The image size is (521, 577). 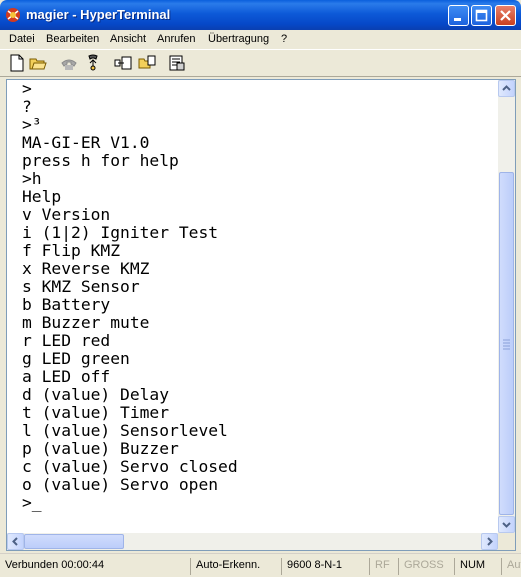 I want to click on toolbar, so click(x=260, y=63).